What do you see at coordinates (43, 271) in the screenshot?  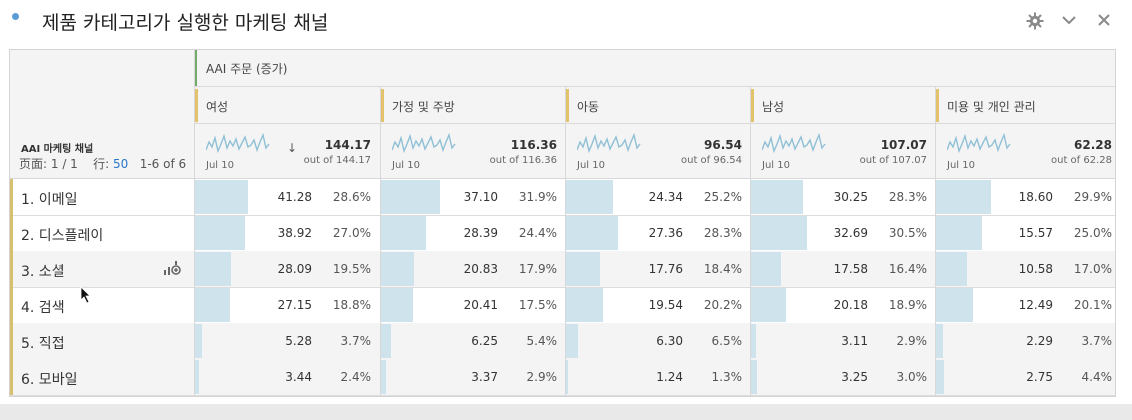 I see `row-label: 3. 소셜` at bounding box center [43, 271].